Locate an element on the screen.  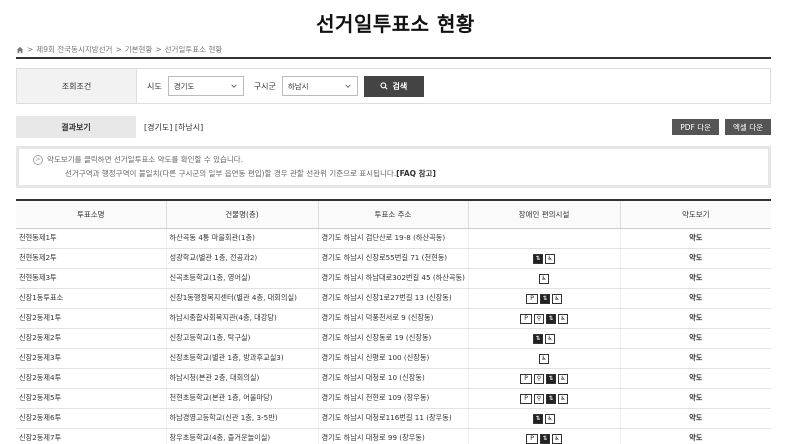
chevron-down-icon is located at coordinates (348, 86).